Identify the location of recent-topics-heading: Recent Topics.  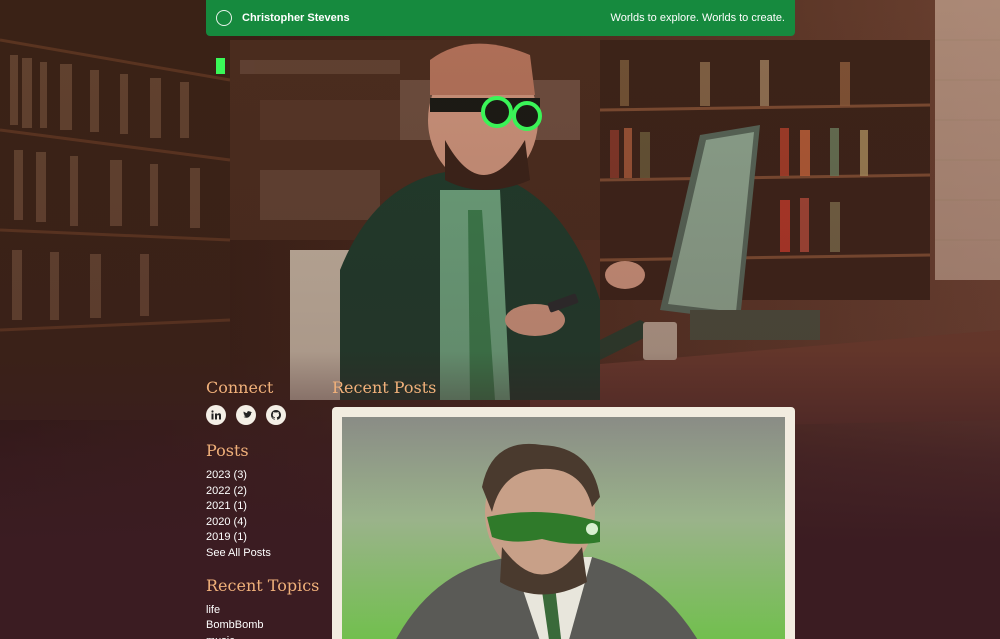
(263, 585).